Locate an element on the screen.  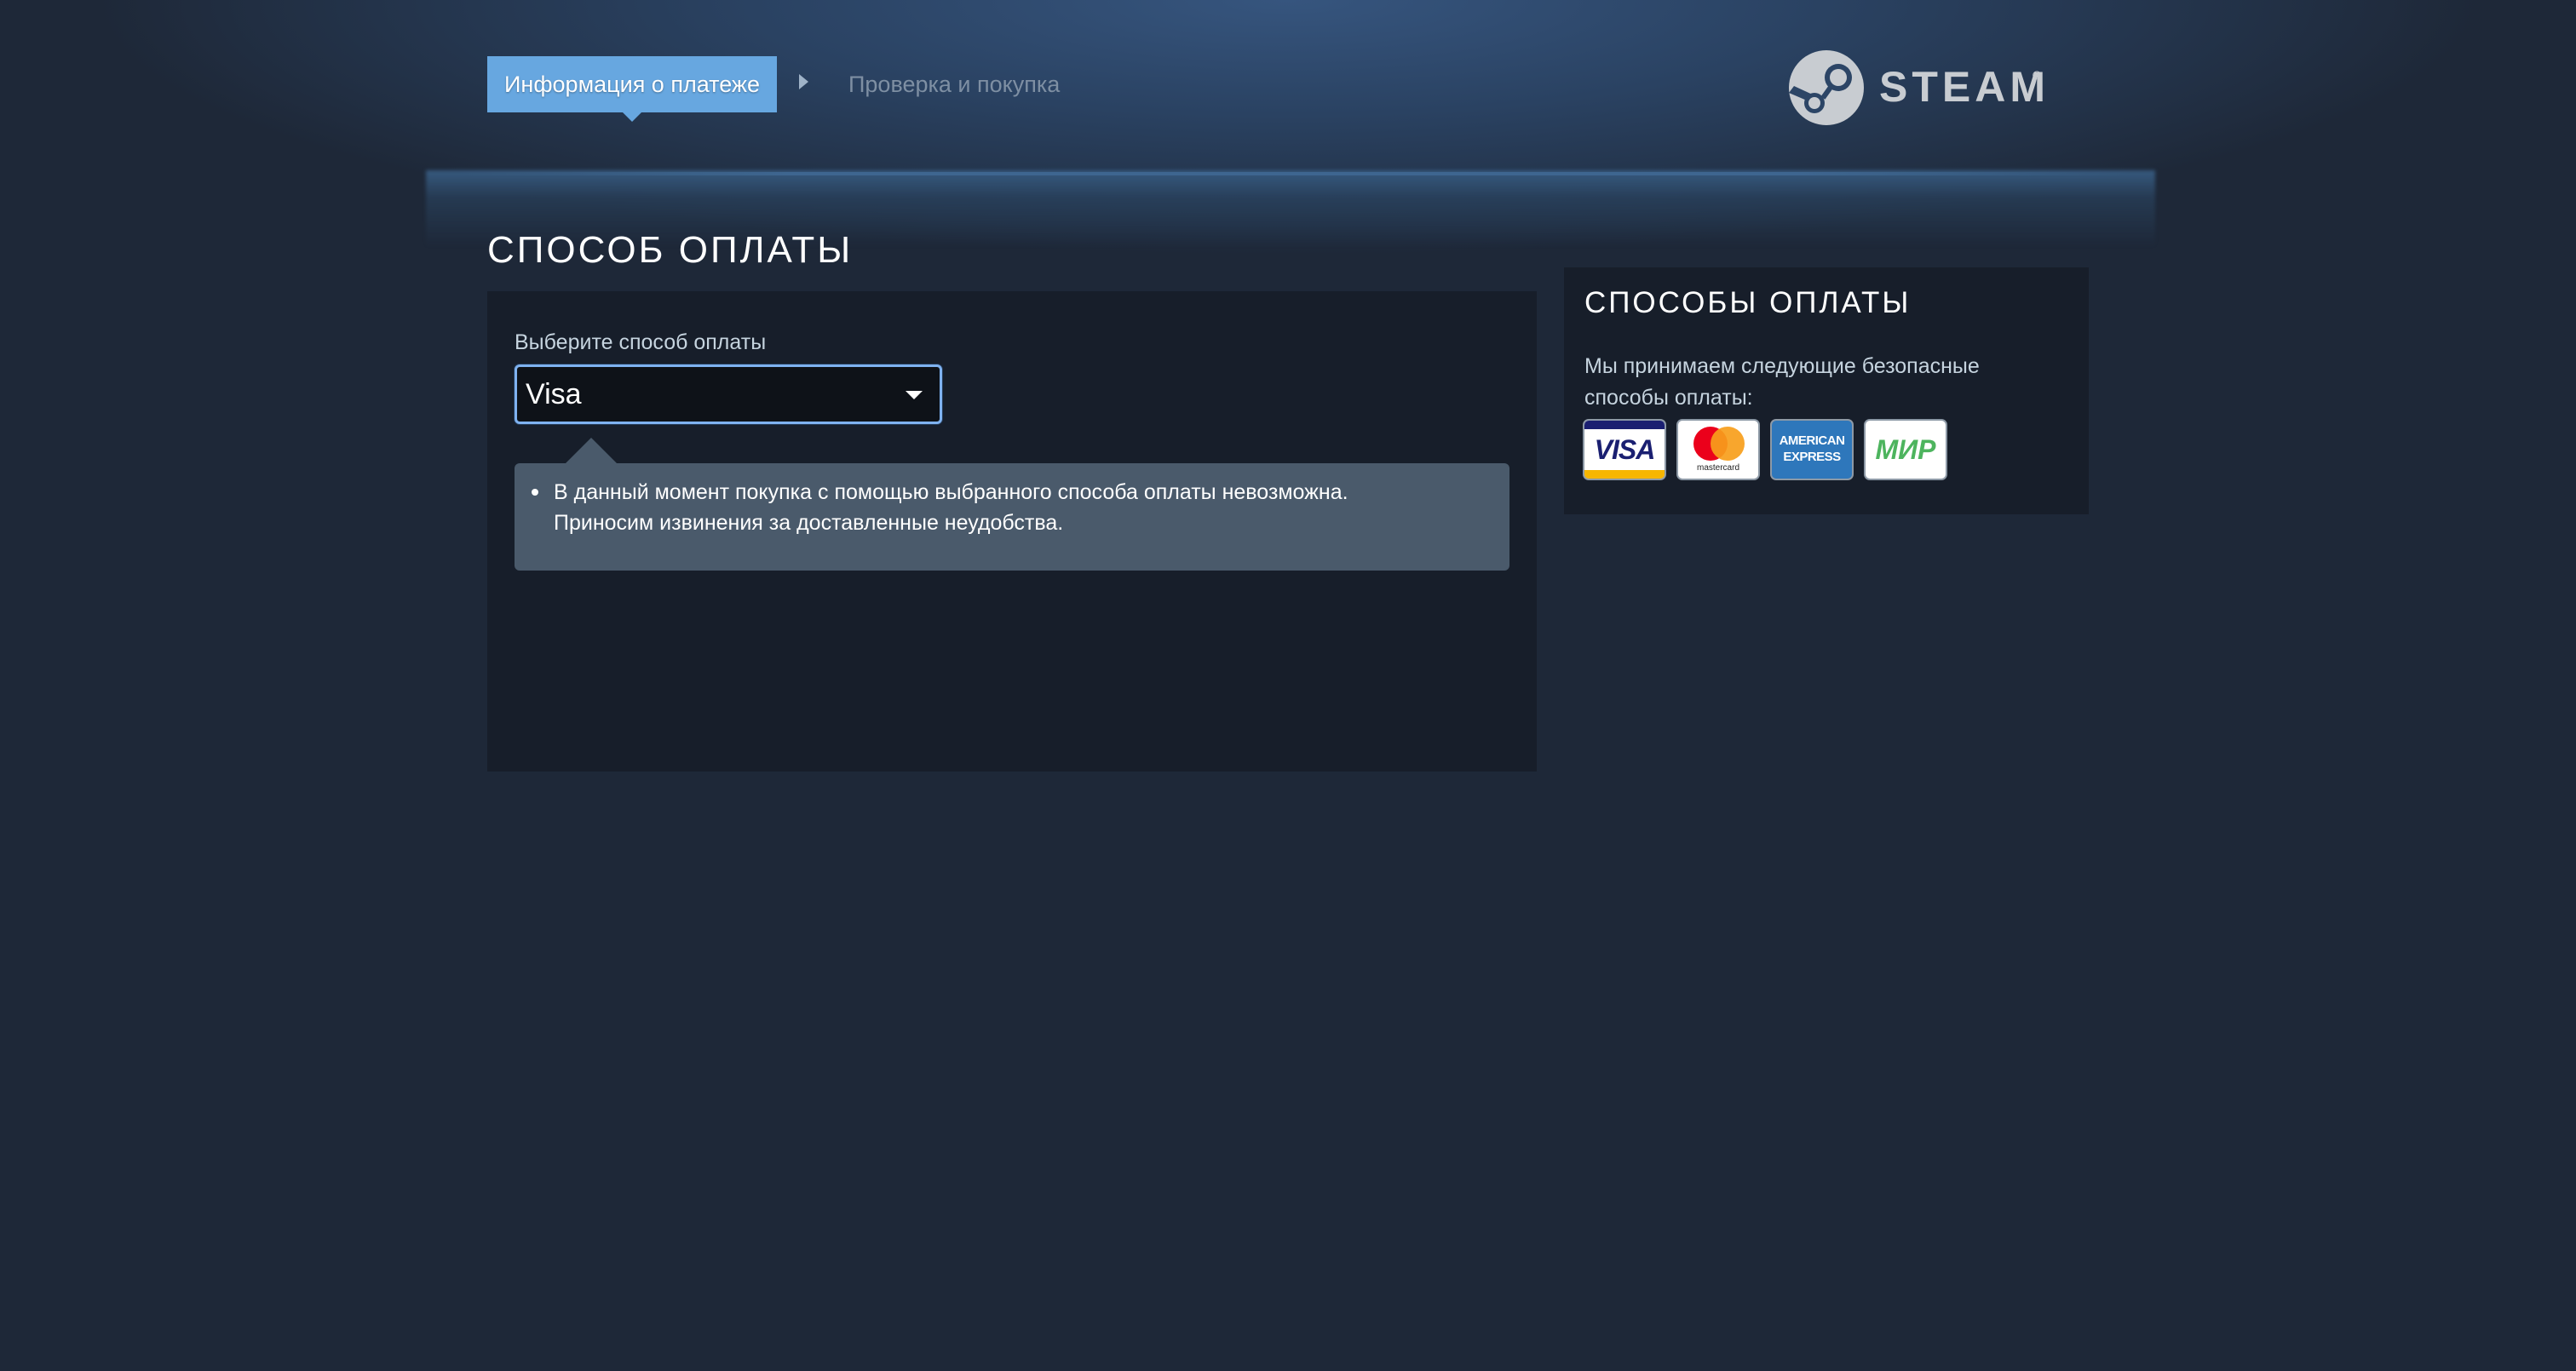
page-title: СПОСОБ ОПЛАТЫ is located at coordinates (671, 250).